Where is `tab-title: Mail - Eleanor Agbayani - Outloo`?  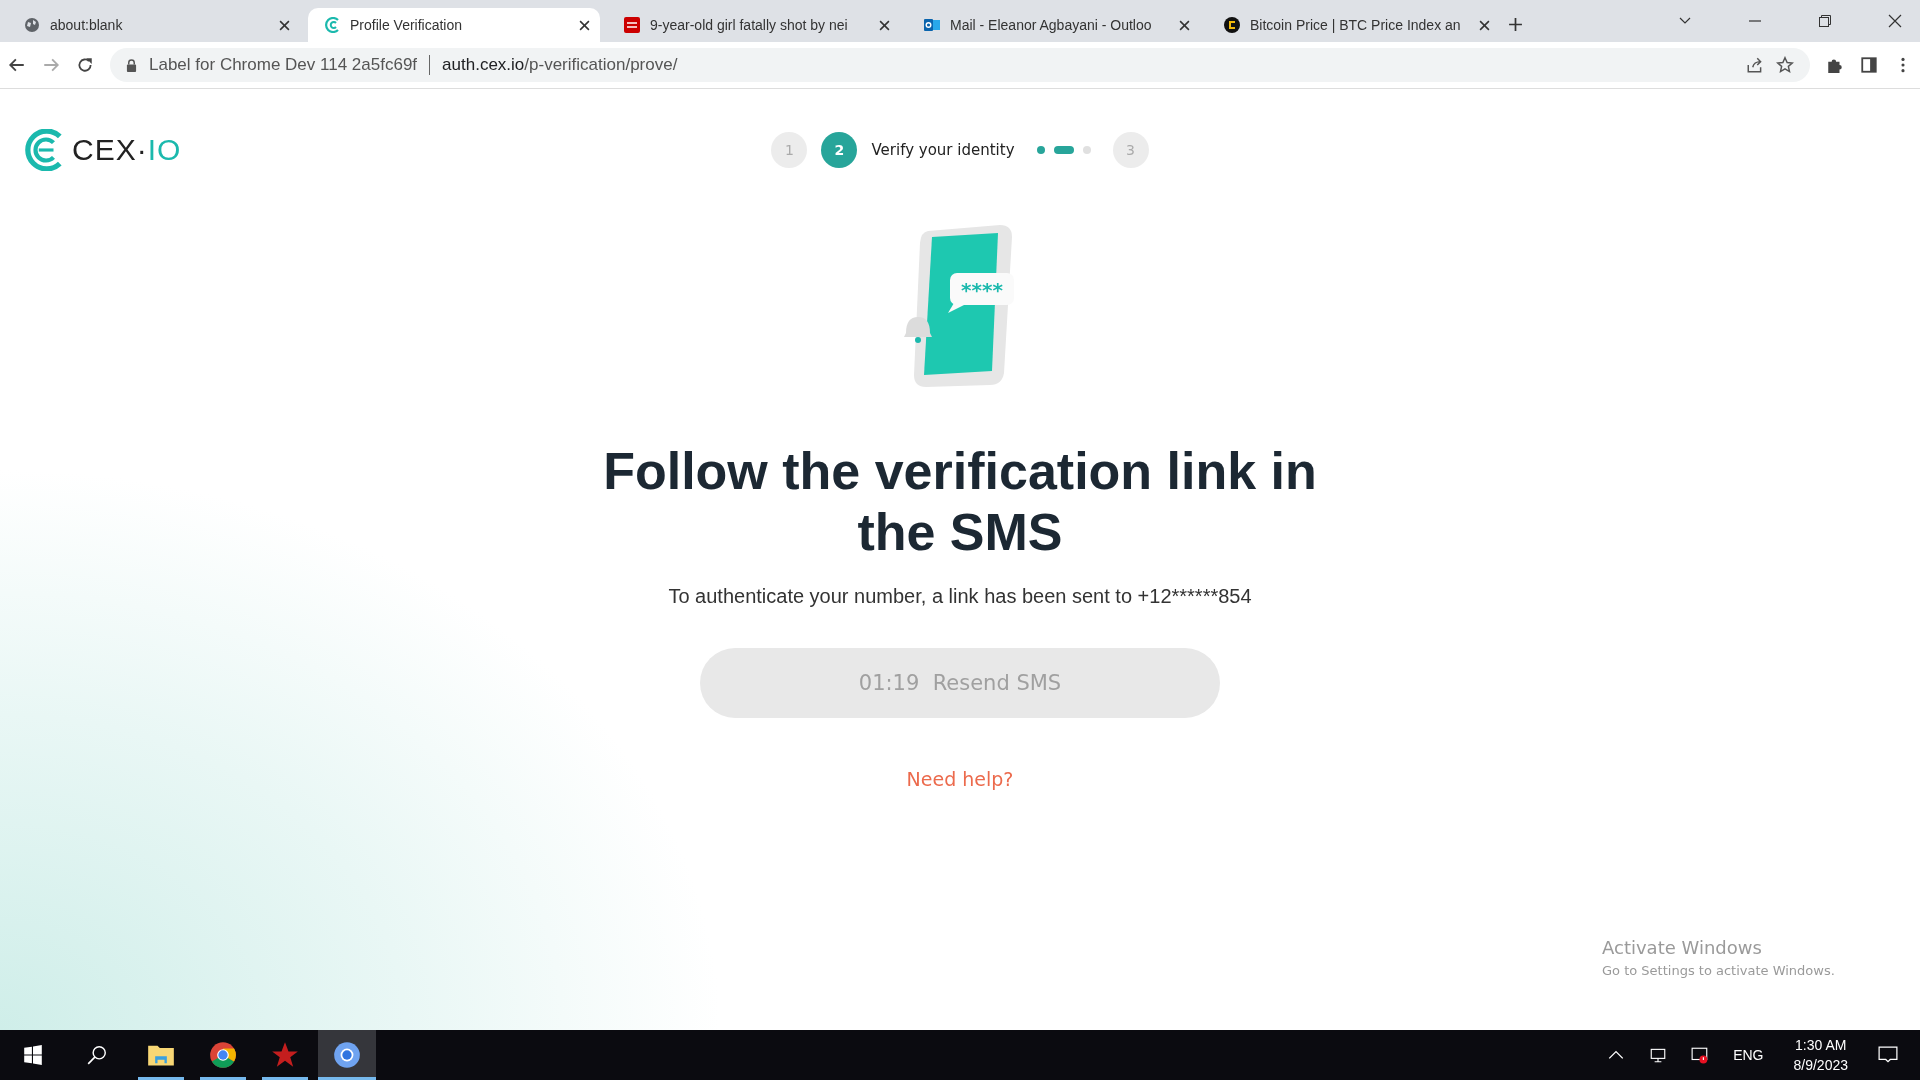
tab-title: Mail - Eleanor Agbayani - Outloo is located at coordinates (1051, 25).